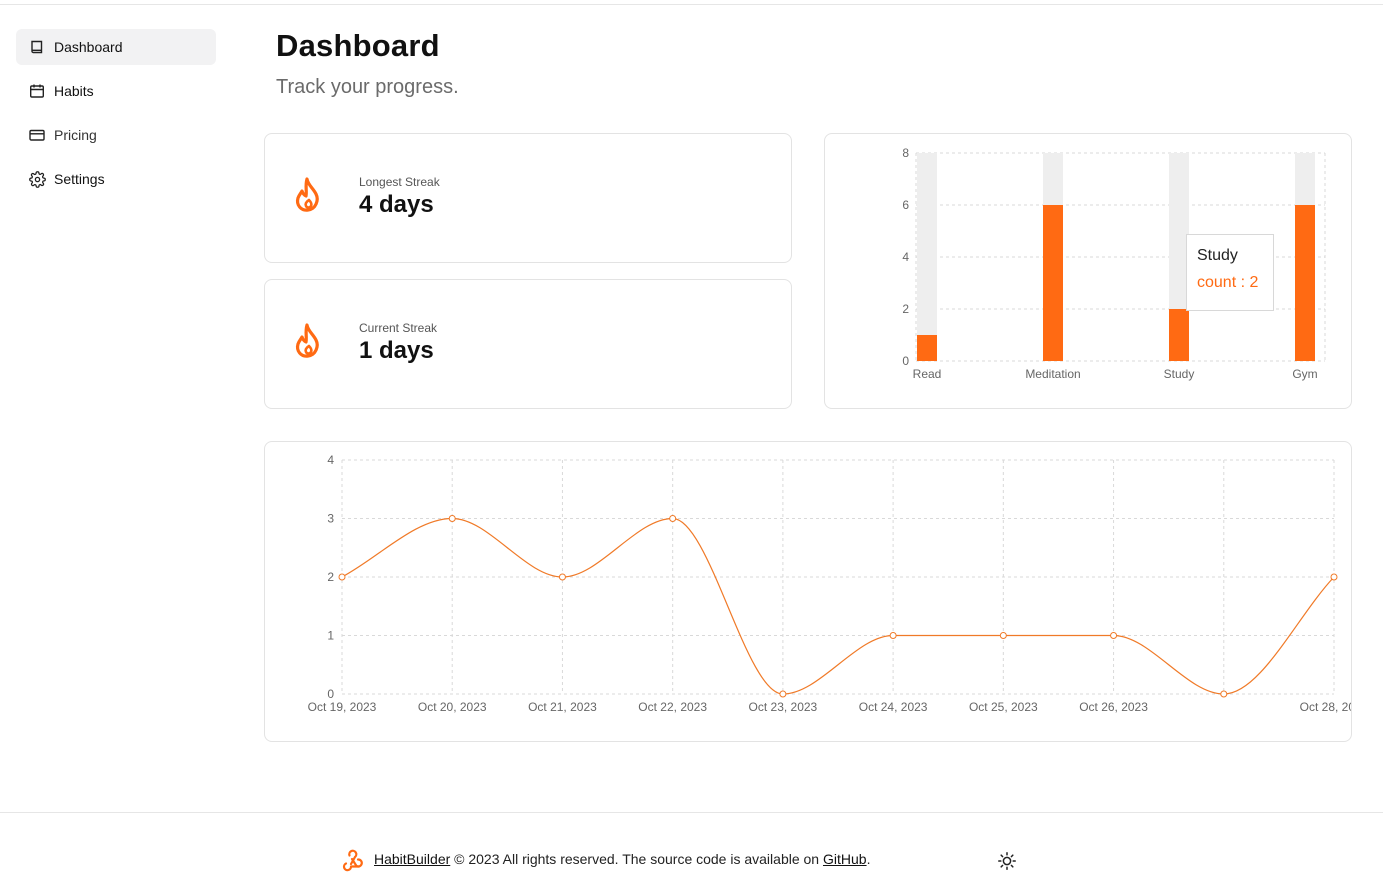 The image size is (1383, 889). I want to click on y-tick-label: 3, so click(330, 519).